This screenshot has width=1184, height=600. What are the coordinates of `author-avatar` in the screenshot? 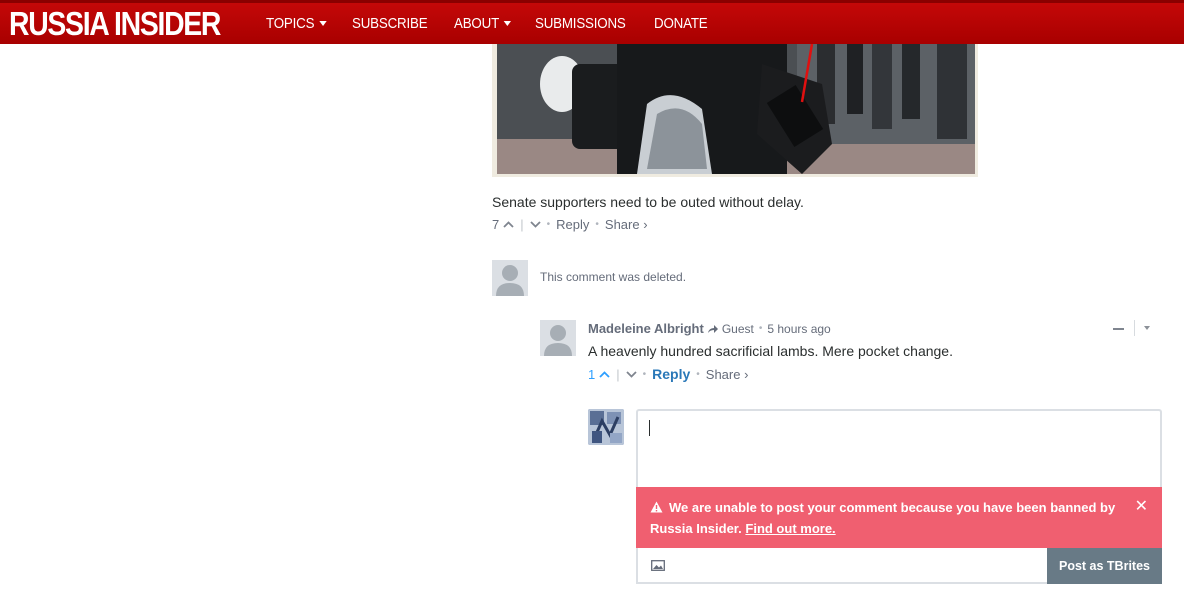 It's located at (558, 338).